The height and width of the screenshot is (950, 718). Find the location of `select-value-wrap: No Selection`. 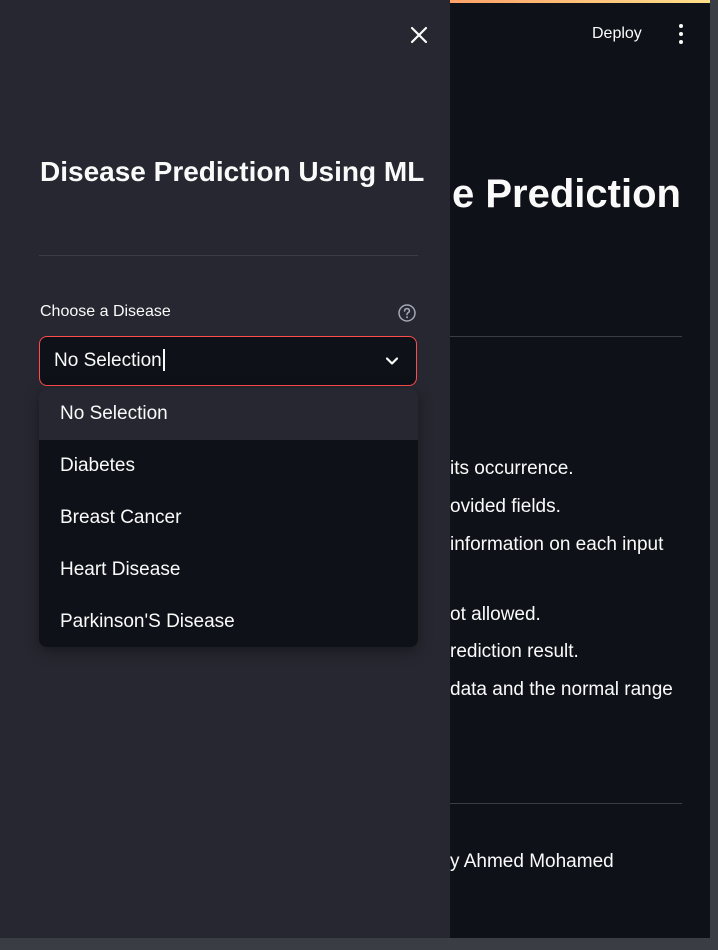

select-value-wrap: No Selection is located at coordinates (109, 360).